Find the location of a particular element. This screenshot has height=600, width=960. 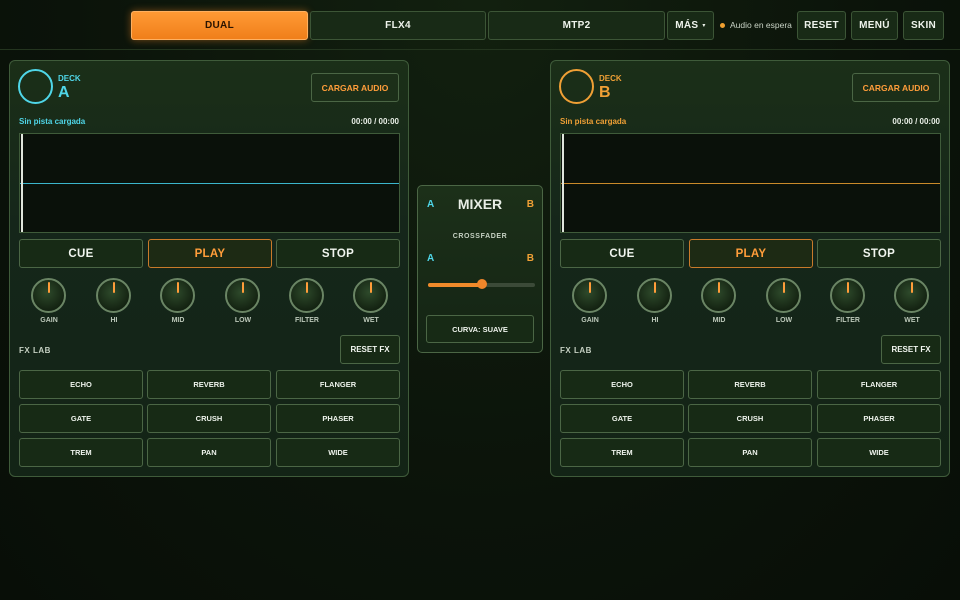

deck-letter: A is located at coordinates (64, 92).